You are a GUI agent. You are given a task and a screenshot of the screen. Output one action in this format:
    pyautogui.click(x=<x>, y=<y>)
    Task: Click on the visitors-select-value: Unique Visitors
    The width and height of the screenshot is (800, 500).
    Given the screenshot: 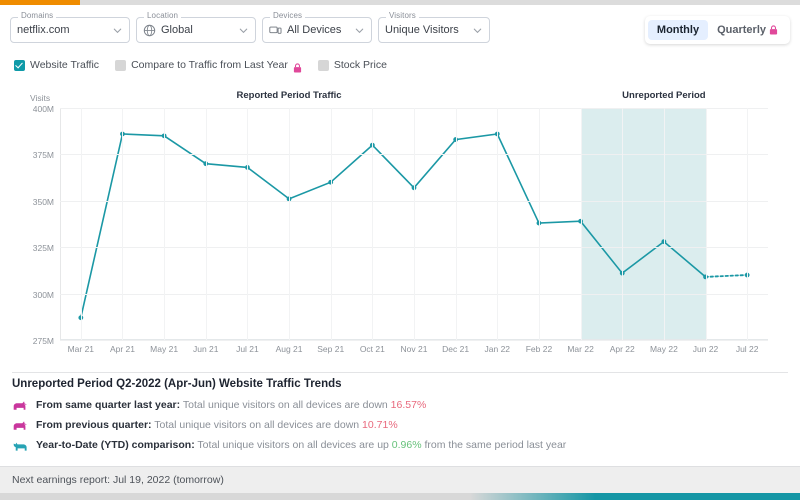 What is the action you would take?
    pyautogui.click(x=422, y=30)
    